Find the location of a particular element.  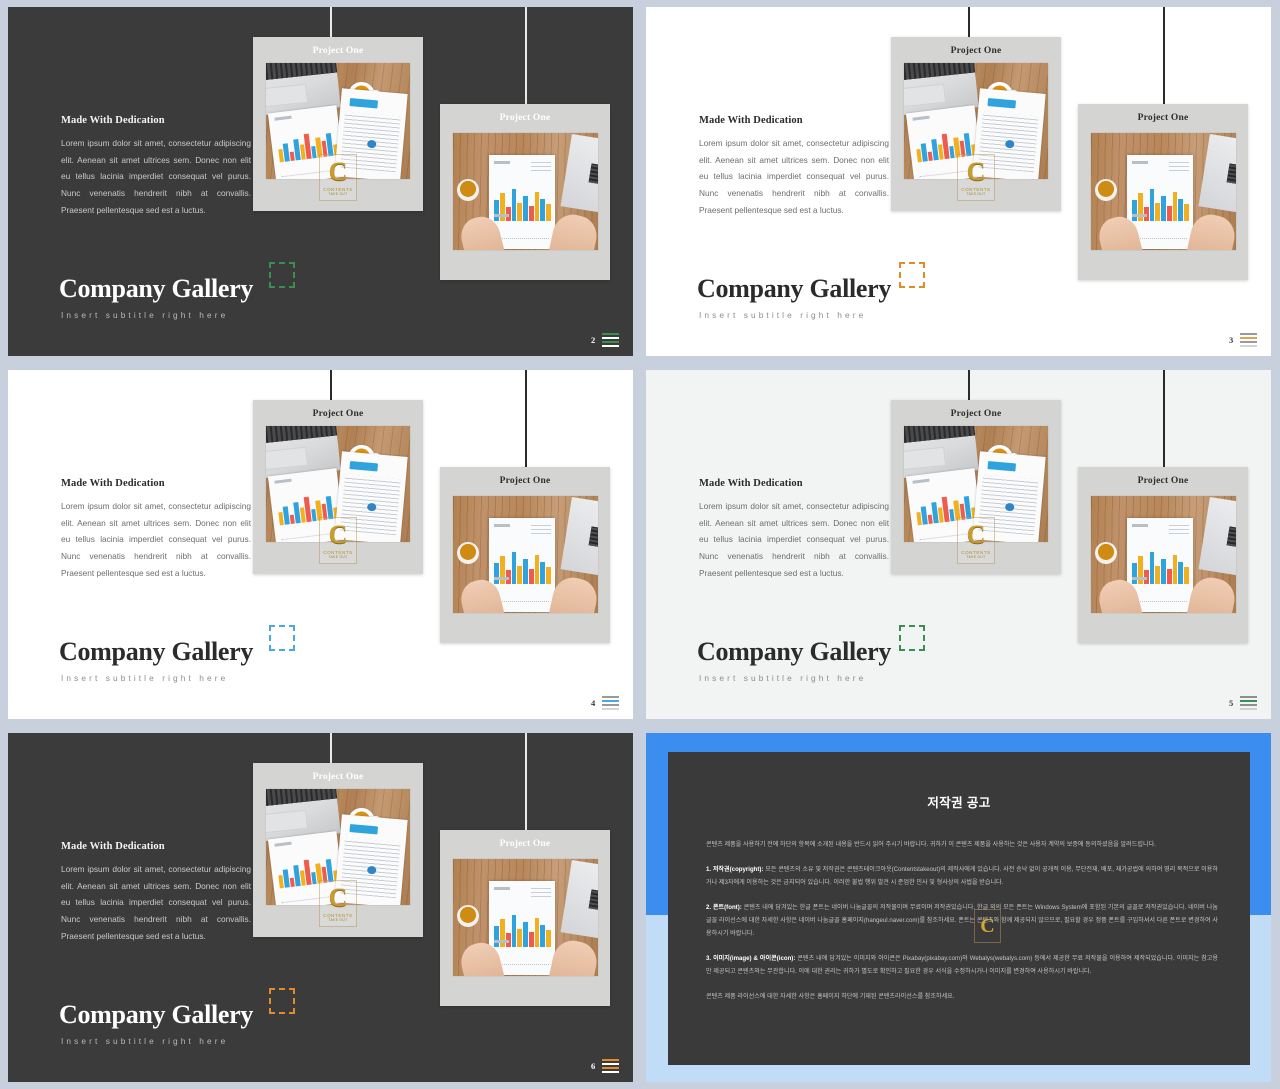

page-indicator: 4 is located at coordinates (605, 703).